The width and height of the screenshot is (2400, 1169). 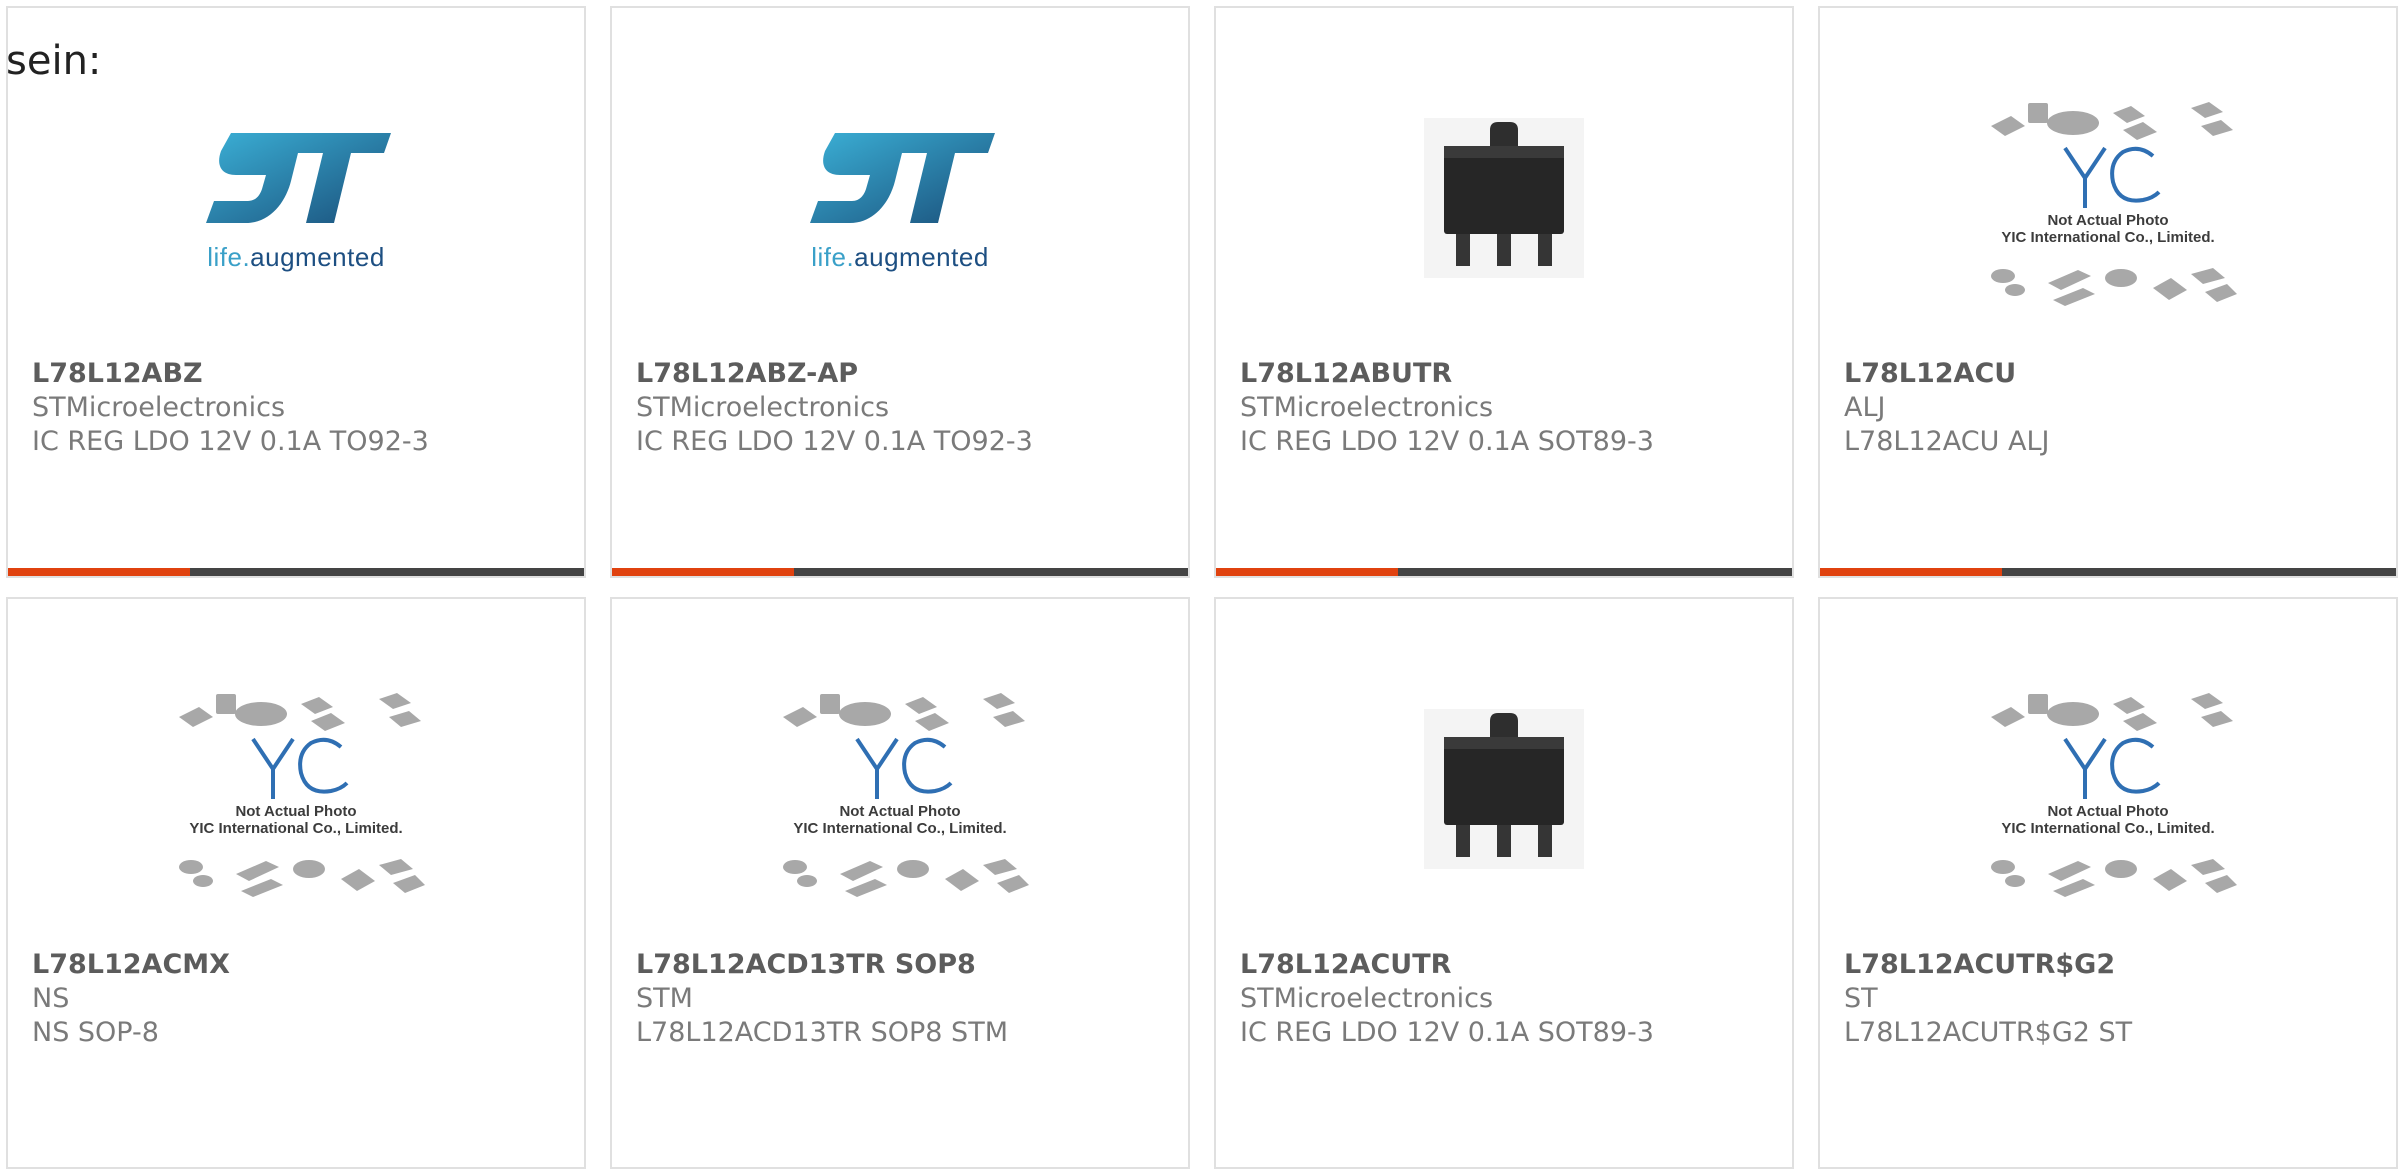 I want to click on part-number-link: L78L12ABZ-AP, so click(x=747, y=373).